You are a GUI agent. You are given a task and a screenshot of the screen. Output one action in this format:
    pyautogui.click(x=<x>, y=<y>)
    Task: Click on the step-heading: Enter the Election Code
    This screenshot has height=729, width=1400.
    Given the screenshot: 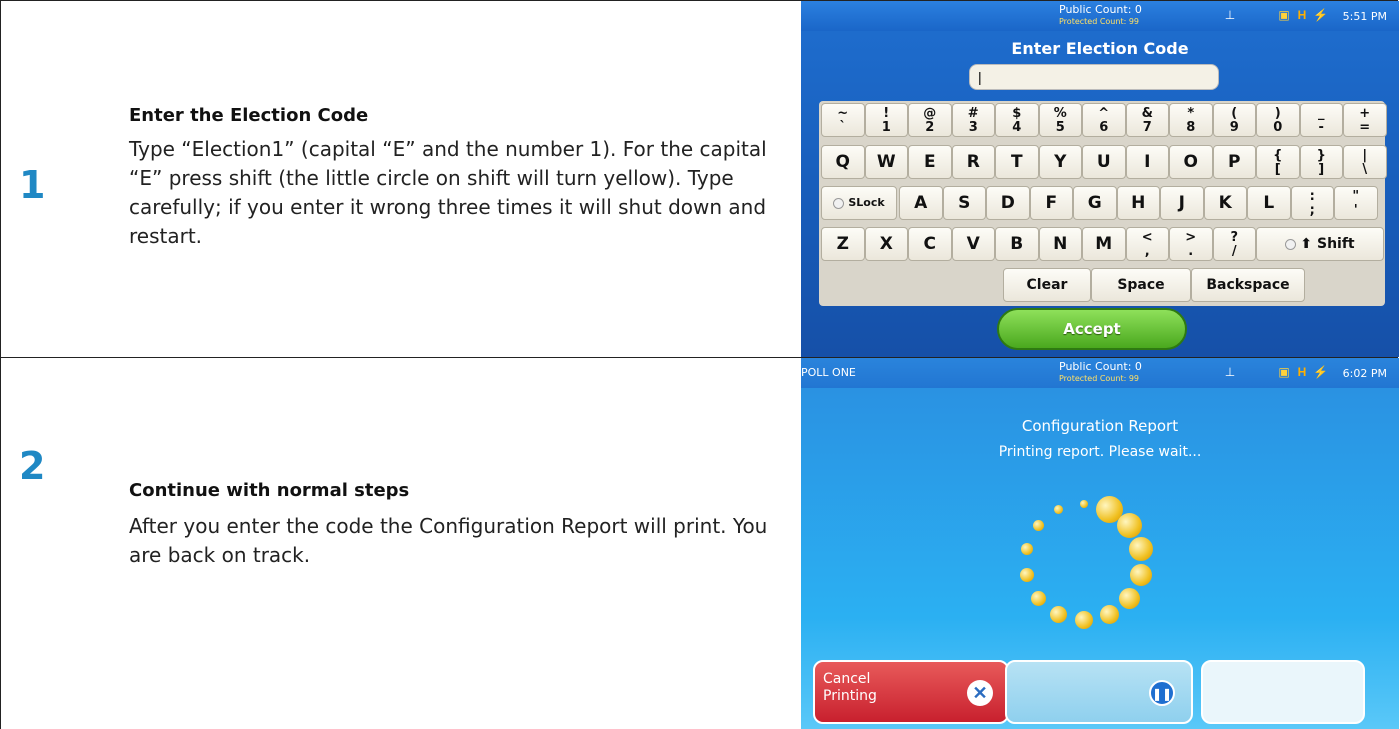 What is the action you would take?
    pyautogui.click(x=249, y=115)
    